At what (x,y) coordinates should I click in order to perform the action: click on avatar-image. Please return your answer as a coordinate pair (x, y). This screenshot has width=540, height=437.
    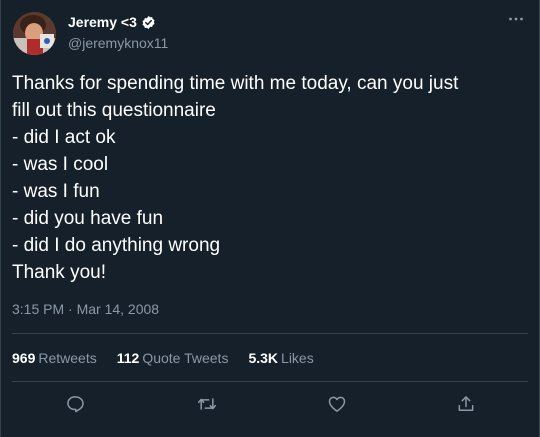
    Looking at the image, I should click on (34, 33).